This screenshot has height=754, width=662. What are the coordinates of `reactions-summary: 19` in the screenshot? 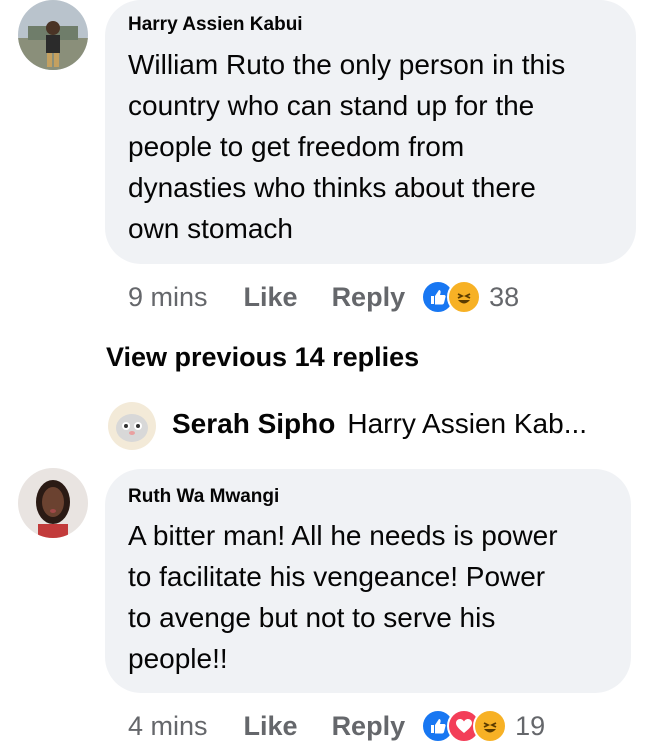 It's located at (483, 726).